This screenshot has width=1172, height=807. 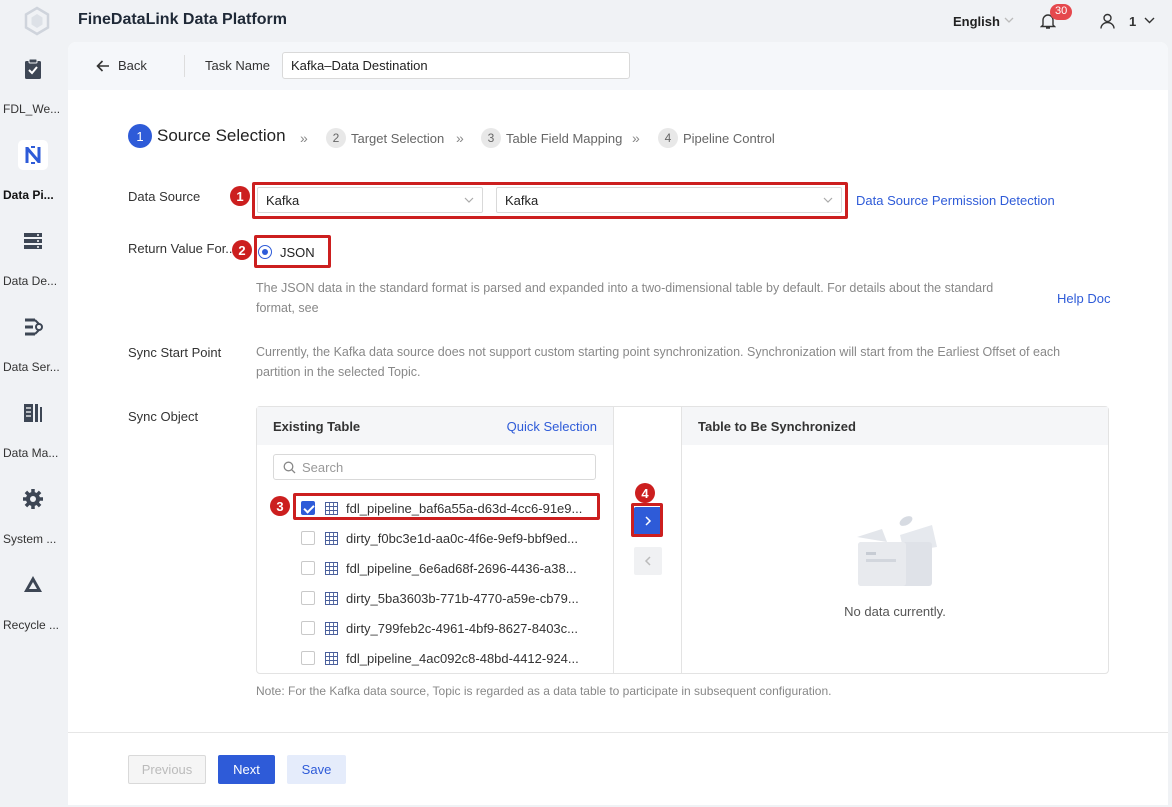 What do you see at coordinates (586, 21) in the screenshot?
I see `top-bar: FineDataLink Data Platform English 30 1` at bounding box center [586, 21].